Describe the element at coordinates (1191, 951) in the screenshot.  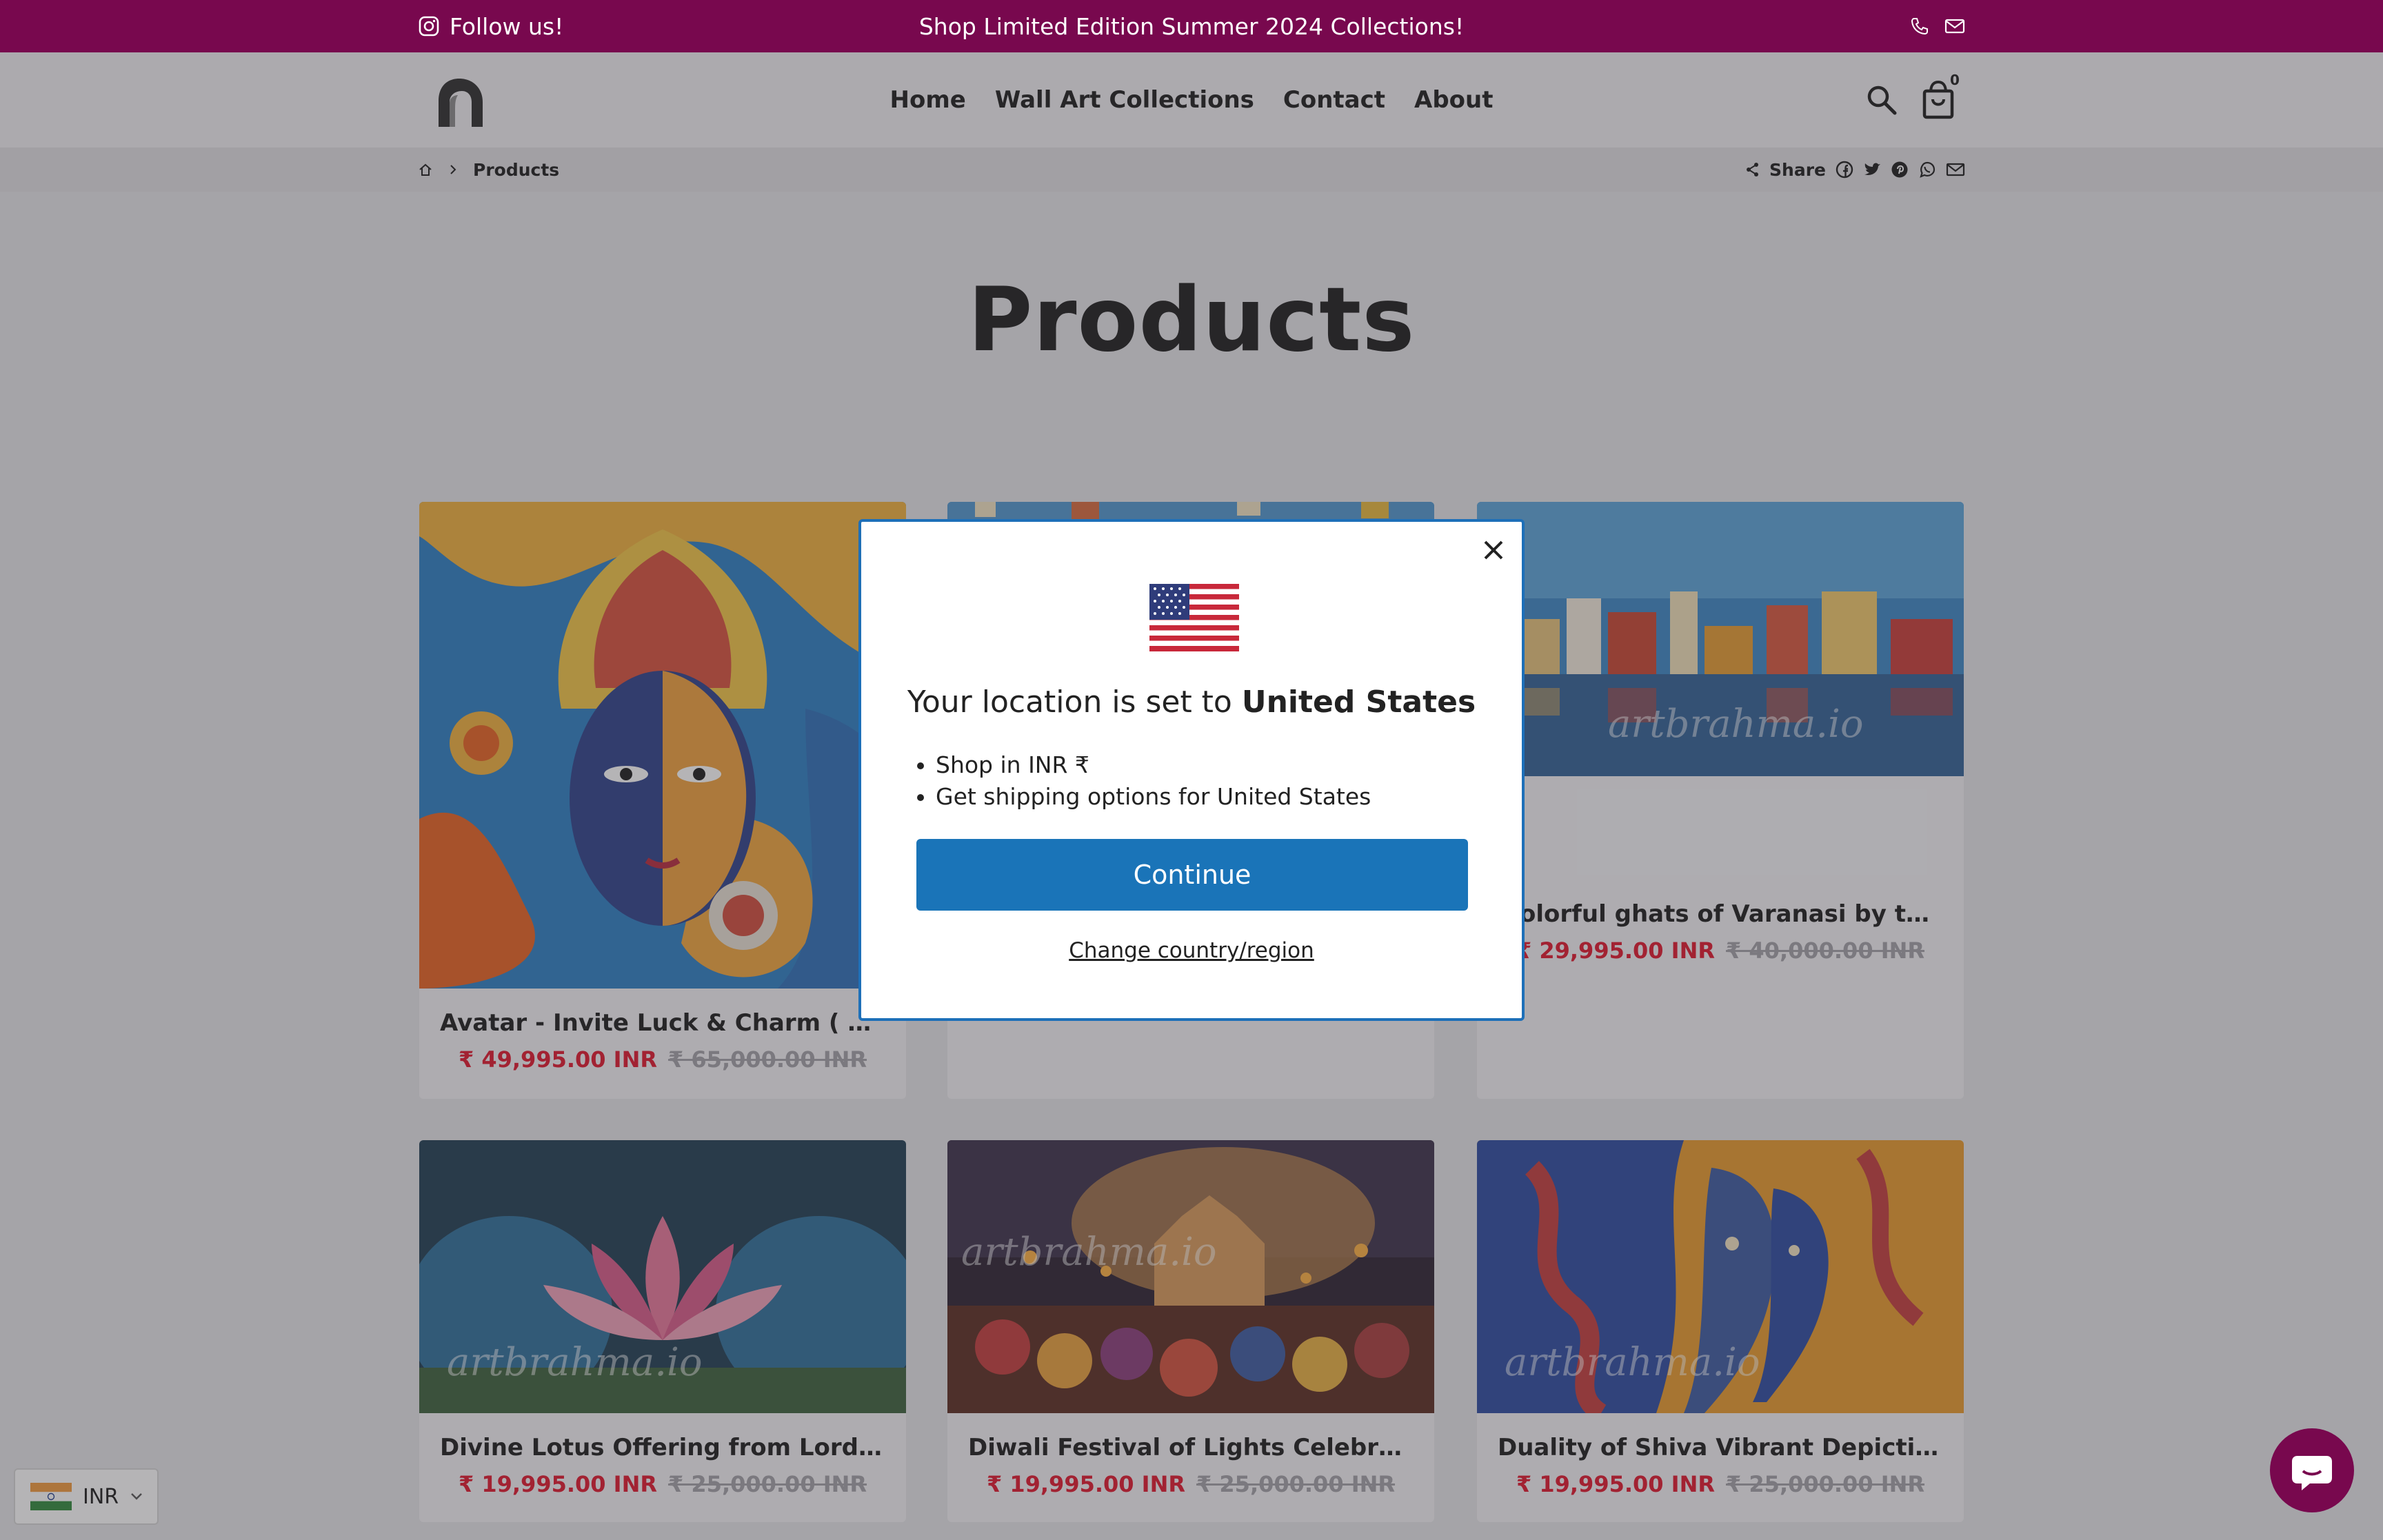
I see `change-country-link: Change country/region` at that location.